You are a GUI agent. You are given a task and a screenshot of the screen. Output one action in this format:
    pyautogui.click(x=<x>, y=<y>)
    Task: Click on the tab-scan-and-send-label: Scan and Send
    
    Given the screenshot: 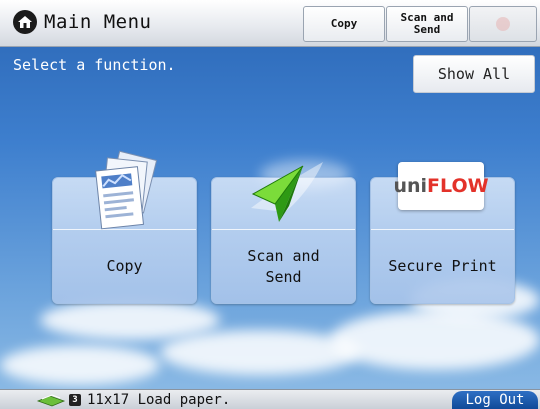 What is the action you would take?
    pyautogui.click(x=427, y=23)
    